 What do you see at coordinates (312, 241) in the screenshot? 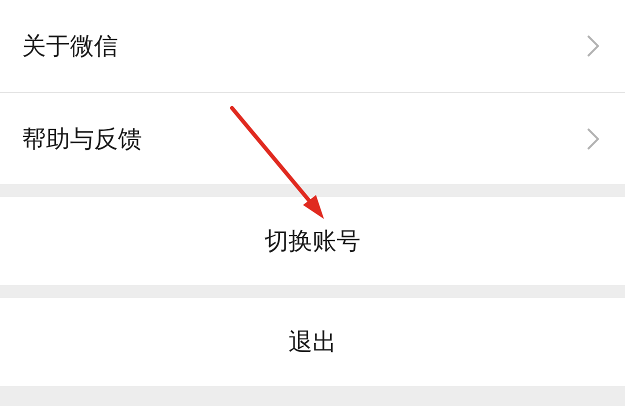
I see `action-button: 切换账号` at bounding box center [312, 241].